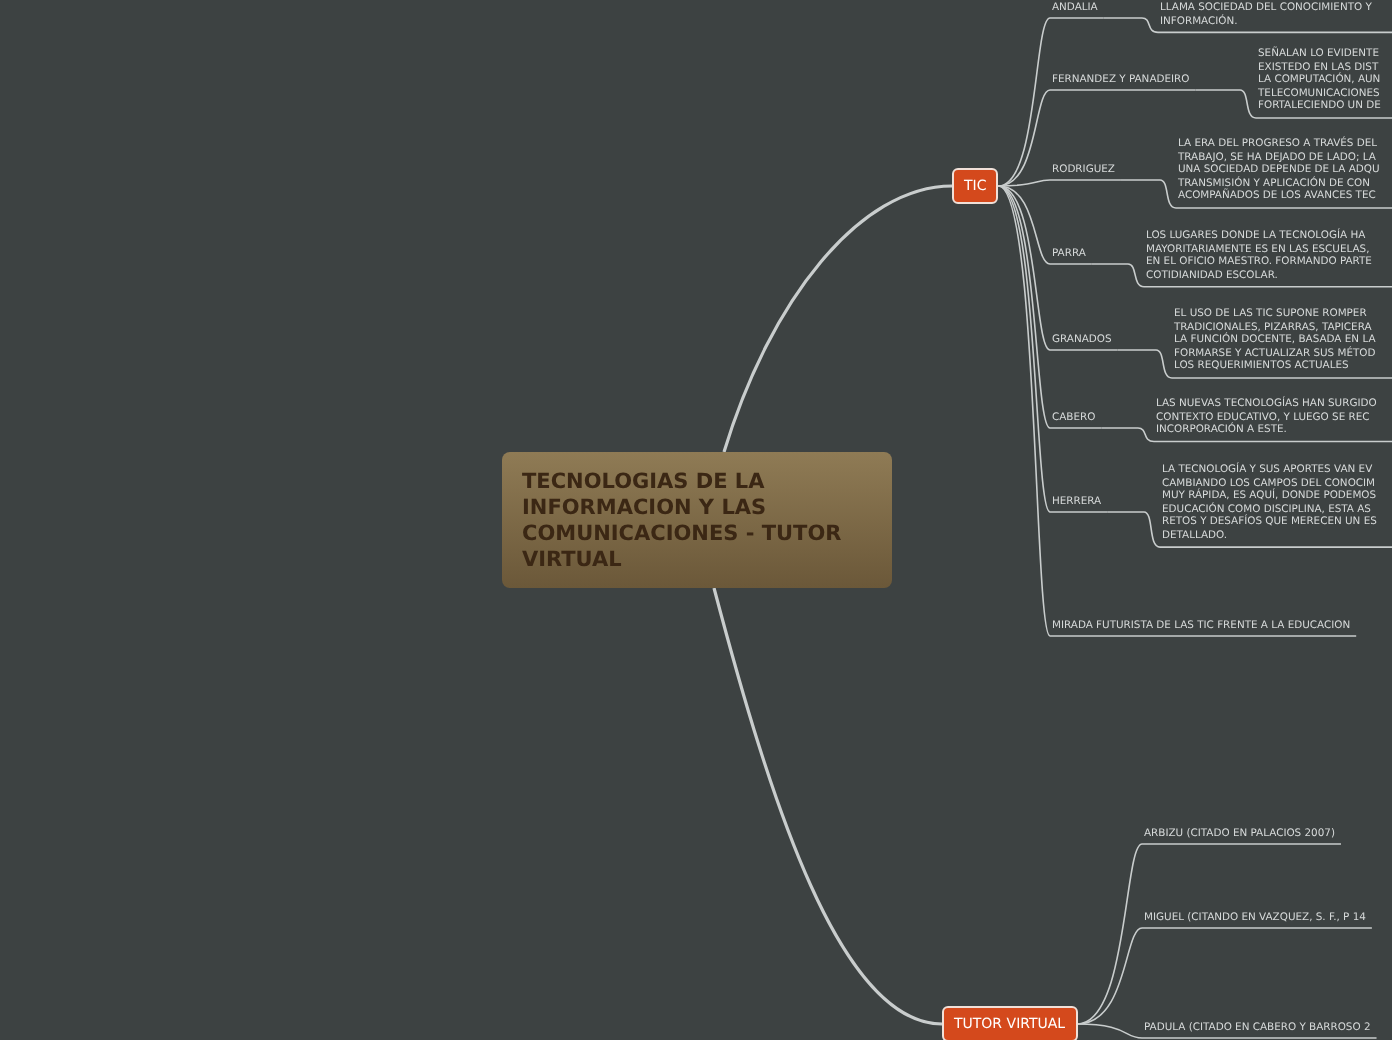 The image size is (1392, 1040). What do you see at coordinates (697, 520) in the screenshot?
I see `central-topic: TECNOLOGIAS DE LA INFORMACION Y LAS COMUNICACIONES - TUTOR VIRTUAL` at bounding box center [697, 520].